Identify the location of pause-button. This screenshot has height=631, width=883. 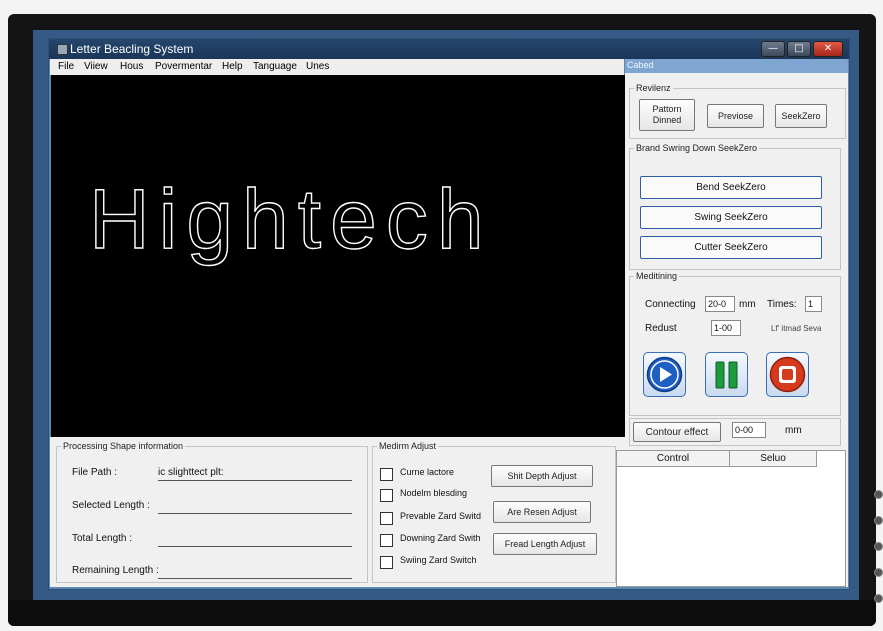
(726, 374).